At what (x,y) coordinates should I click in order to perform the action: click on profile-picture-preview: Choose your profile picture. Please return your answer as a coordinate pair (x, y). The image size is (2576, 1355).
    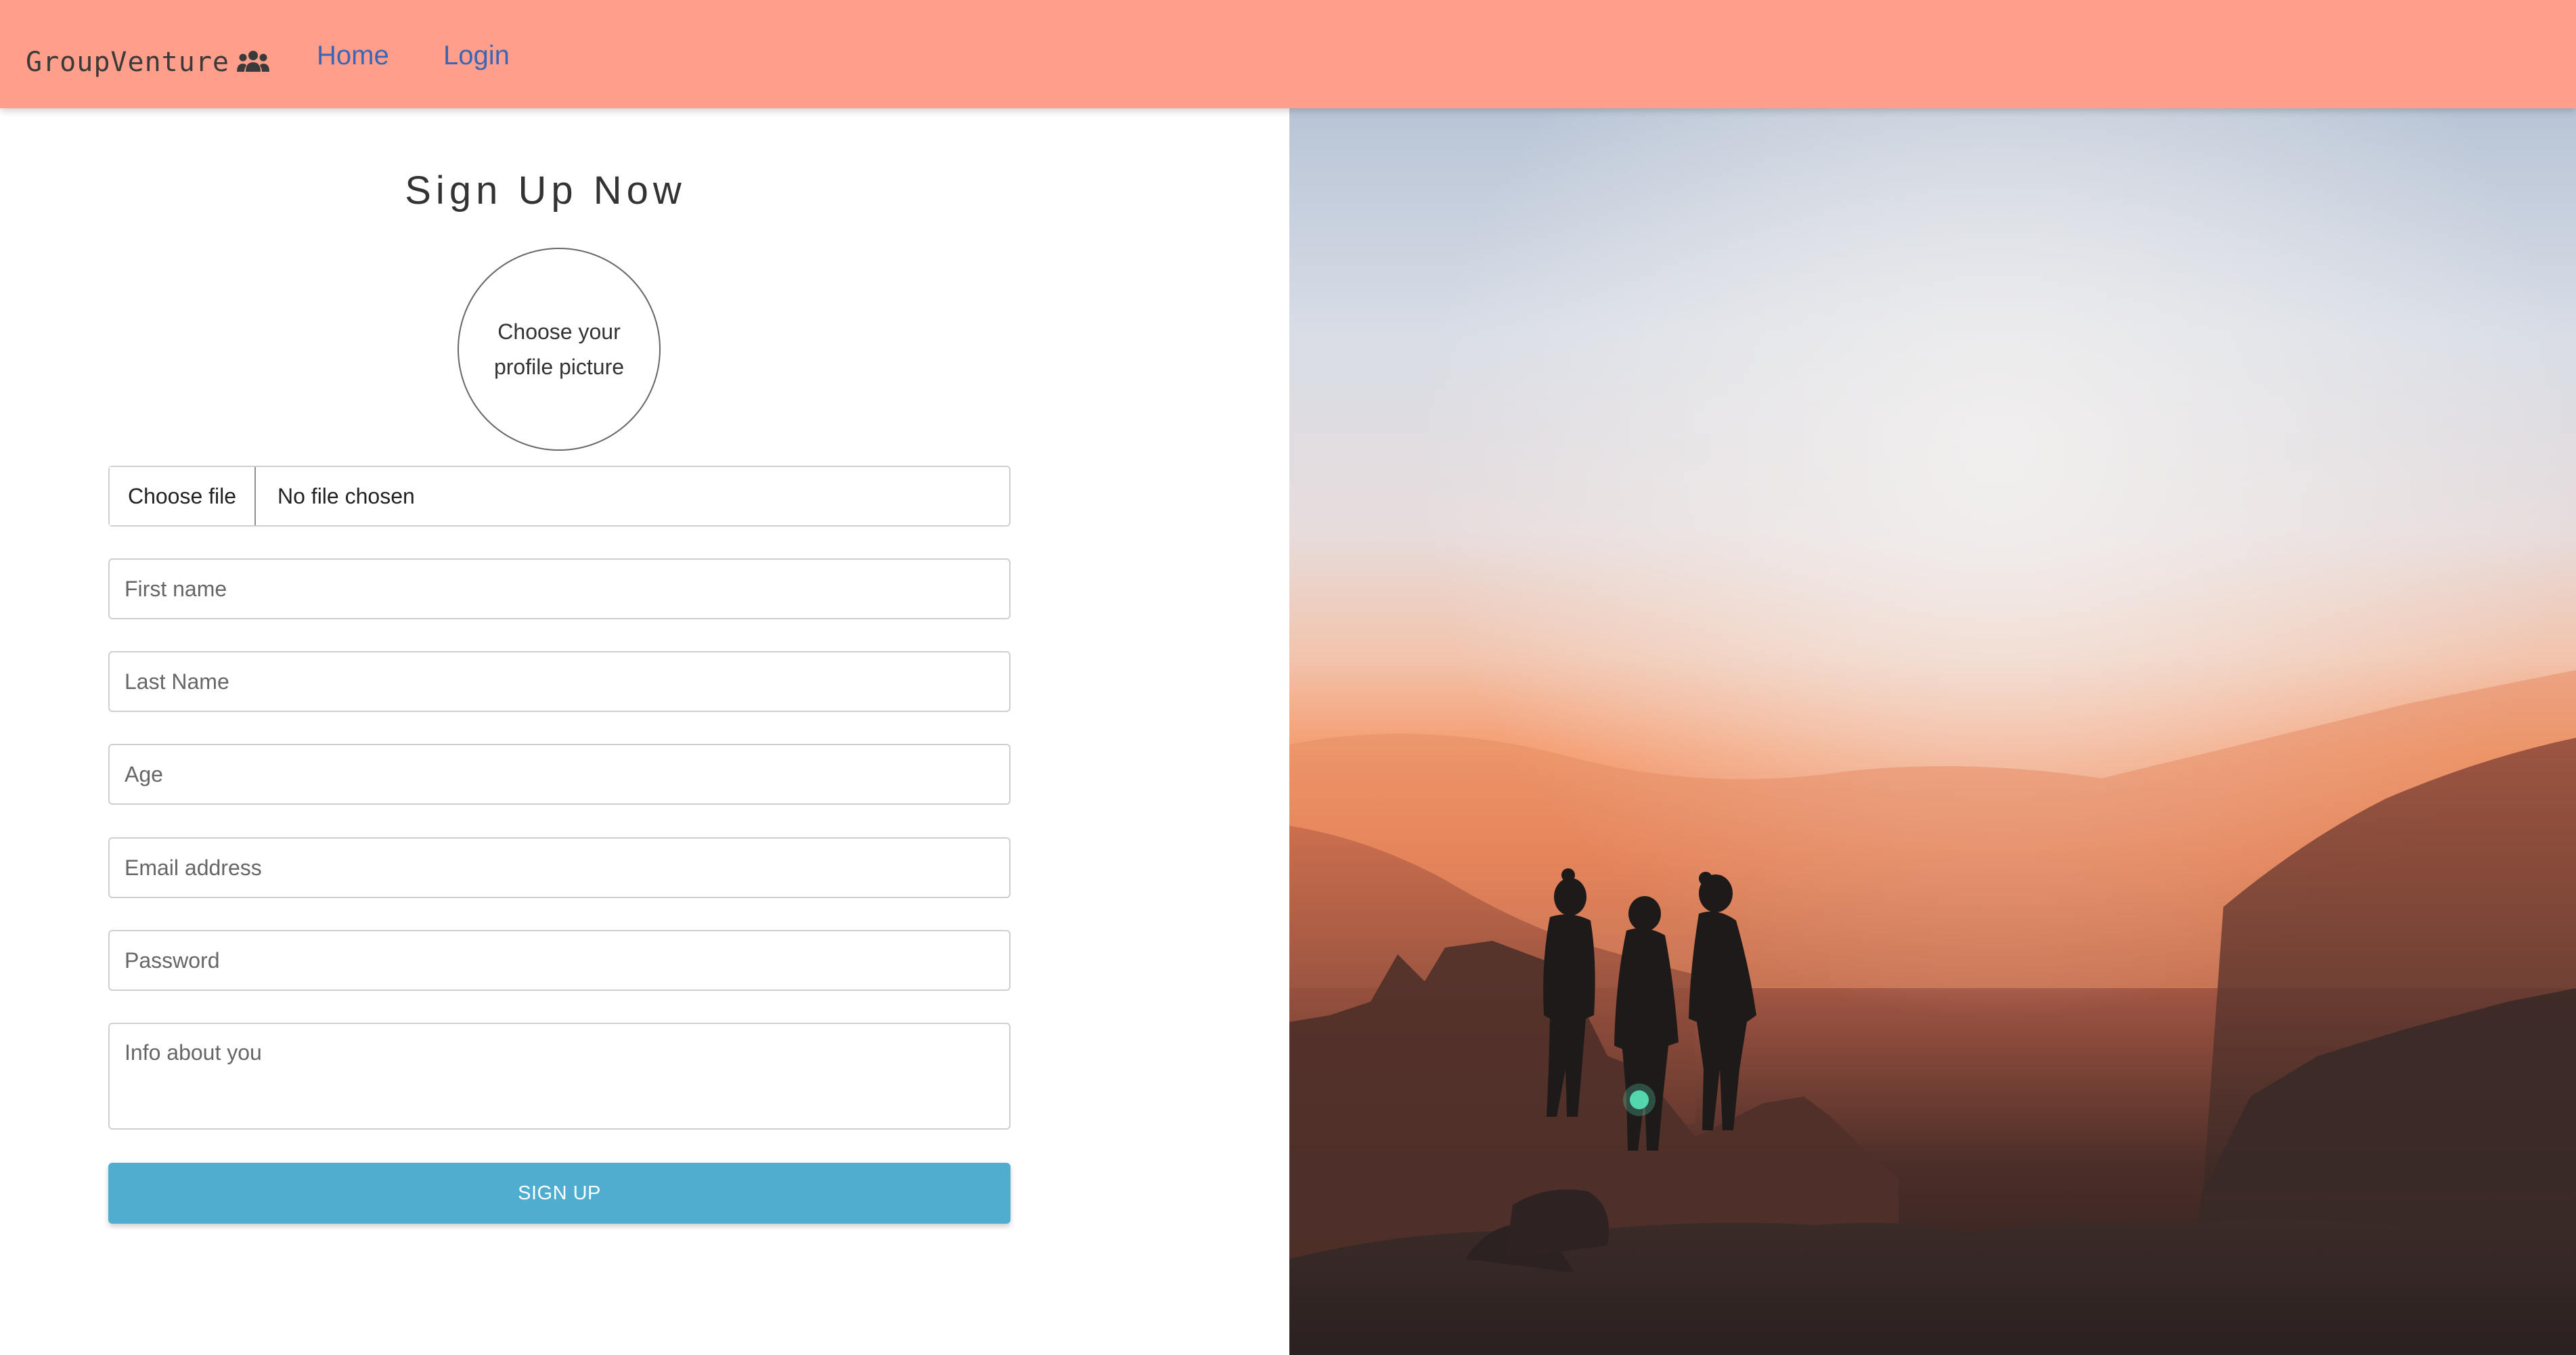
    Looking at the image, I should click on (559, 349).